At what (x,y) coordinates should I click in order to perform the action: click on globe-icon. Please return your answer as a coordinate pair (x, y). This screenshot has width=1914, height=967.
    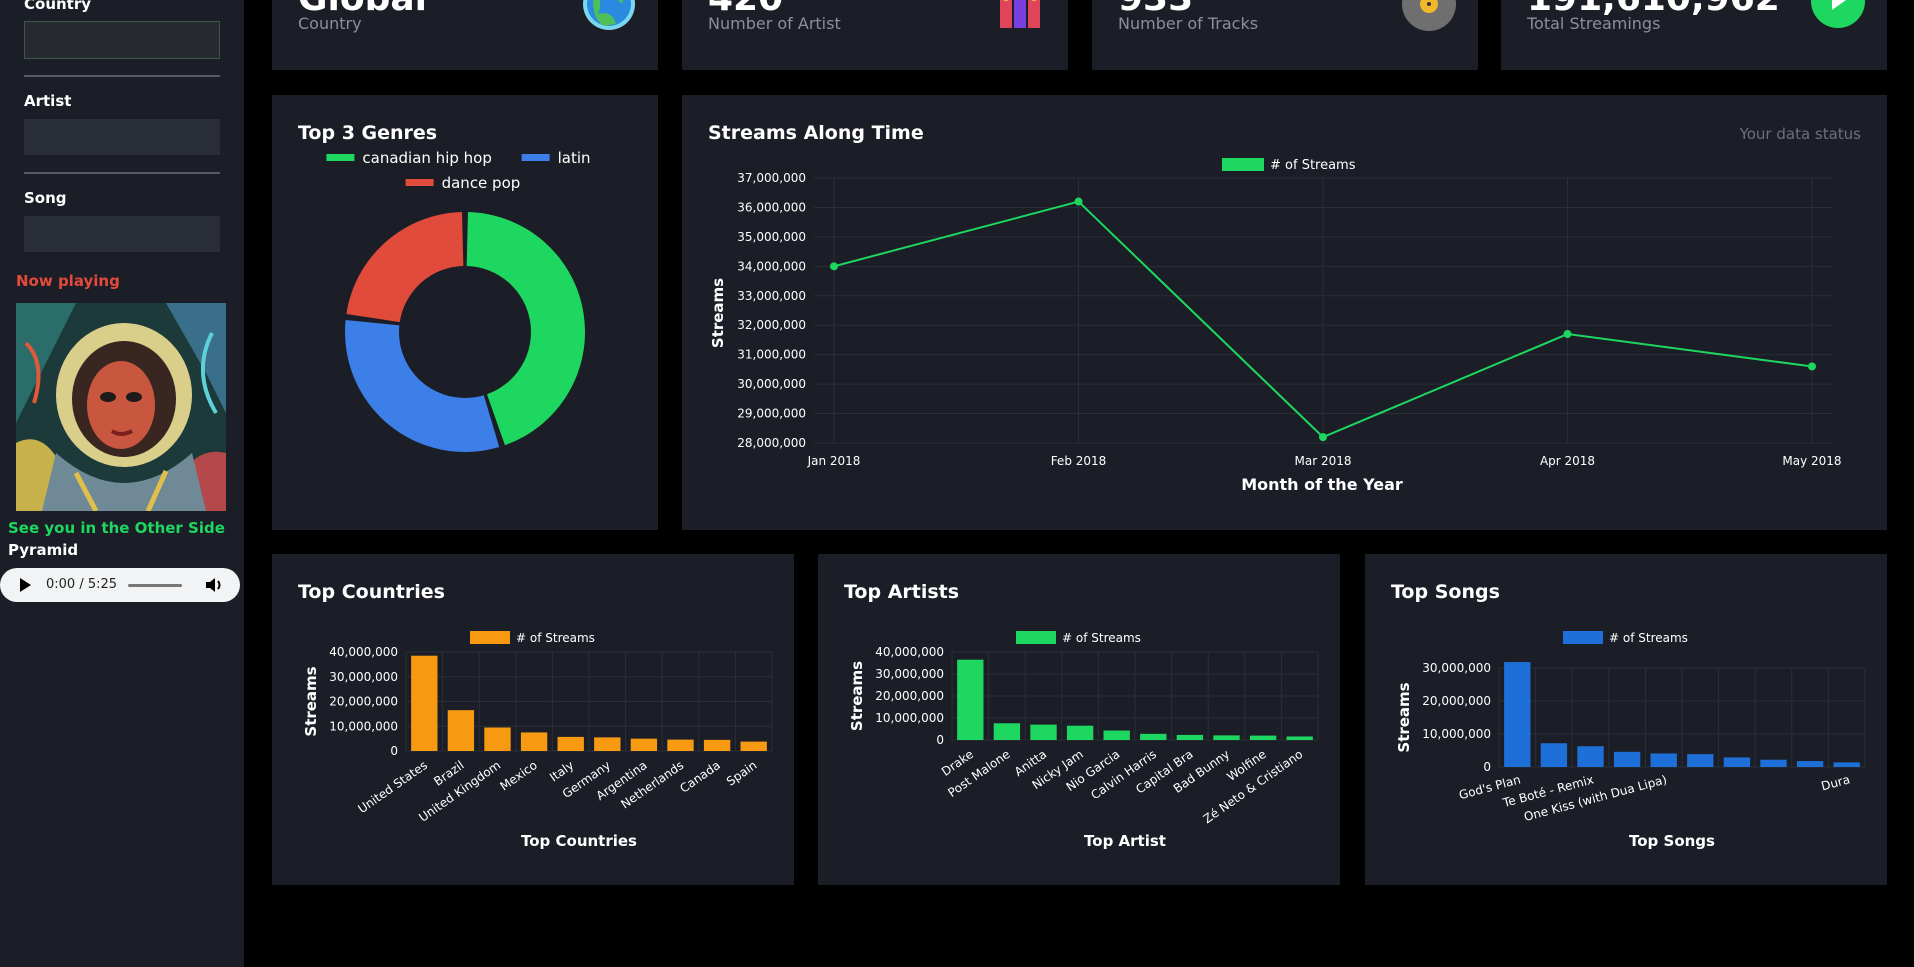
    Looking at the image, I should click on (609, 17).